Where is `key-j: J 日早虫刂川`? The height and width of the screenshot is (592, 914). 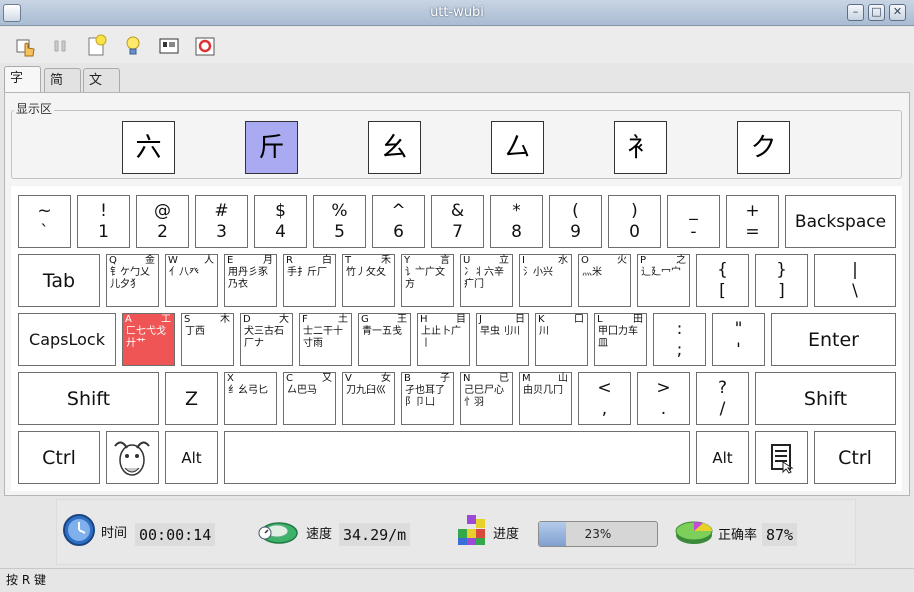
key-j: J 日早虫刂川 is located at coordinates (502, 339).